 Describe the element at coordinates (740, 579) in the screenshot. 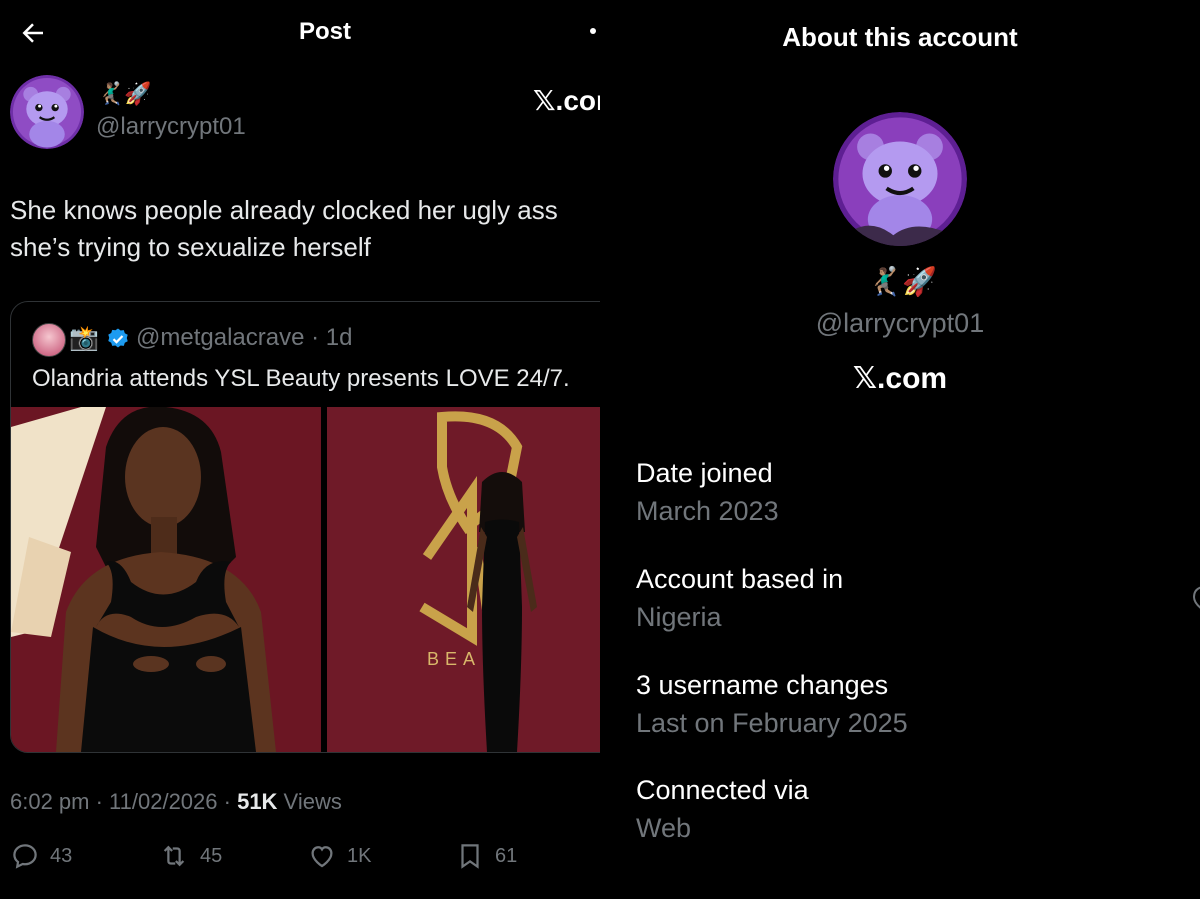

I see `info-label: Account based in` at that location.